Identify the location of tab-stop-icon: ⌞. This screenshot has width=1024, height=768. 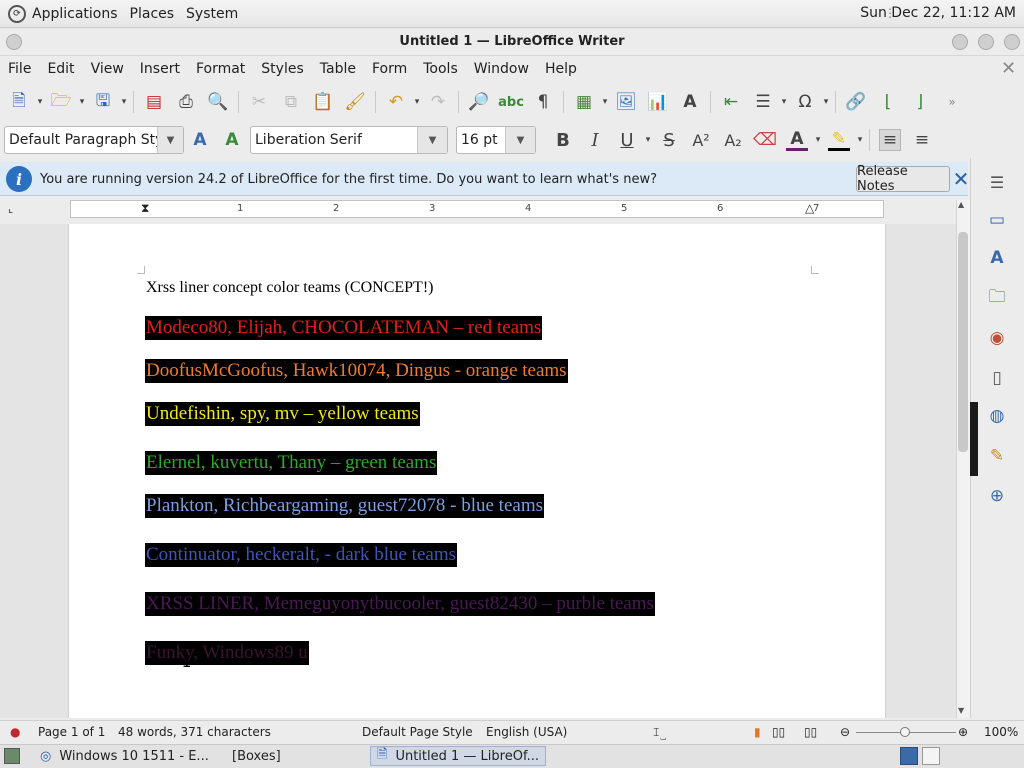
(10, 208).